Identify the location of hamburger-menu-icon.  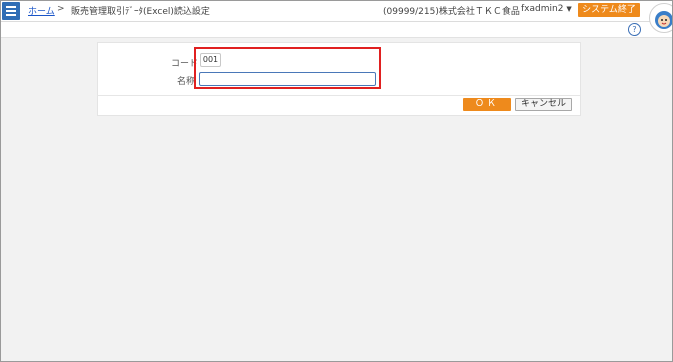
(11, 11).